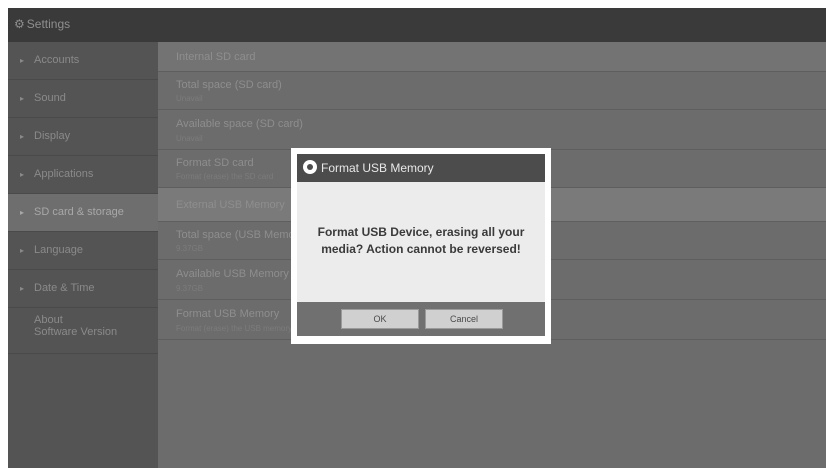 Image resolution: width=826 pixels, height=468 pixels. What do you see at coordinates (76, 326) in the screenshot?
I see `sidebar-item-label: About Software Version` at bounding box center [76, 326].